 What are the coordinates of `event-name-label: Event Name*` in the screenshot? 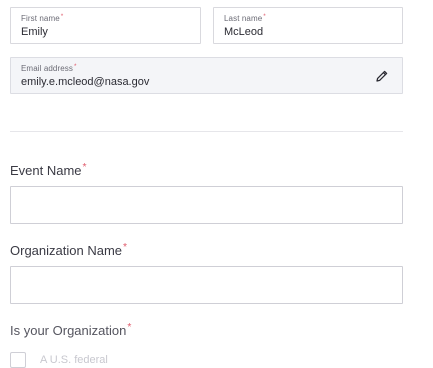 It's located at (48, 170).